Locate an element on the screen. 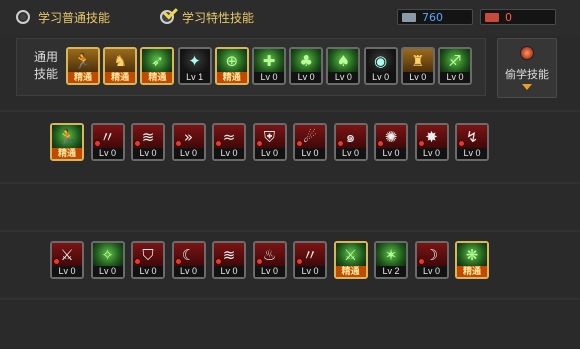 The image size is (580, 349). chevron-down-icon is located at coordinates (527, 87).